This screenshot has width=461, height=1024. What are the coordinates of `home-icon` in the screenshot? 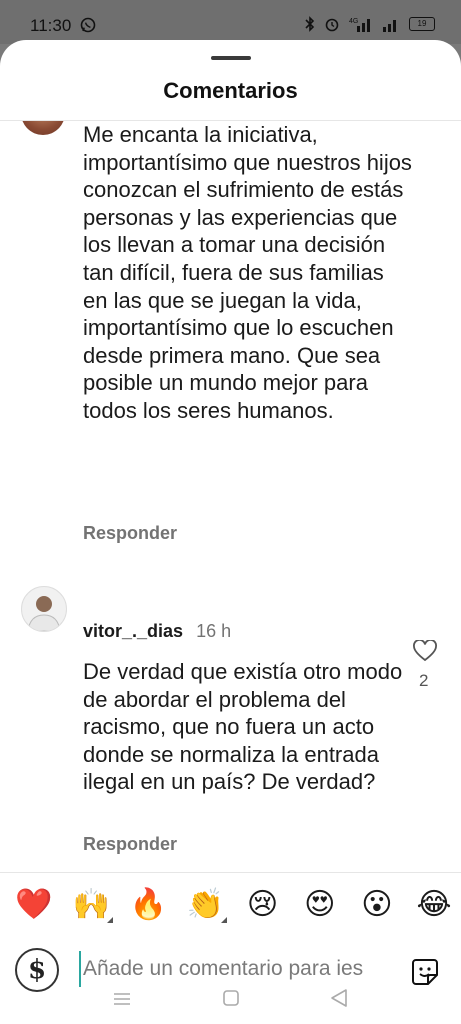 It's located at (231, 998).